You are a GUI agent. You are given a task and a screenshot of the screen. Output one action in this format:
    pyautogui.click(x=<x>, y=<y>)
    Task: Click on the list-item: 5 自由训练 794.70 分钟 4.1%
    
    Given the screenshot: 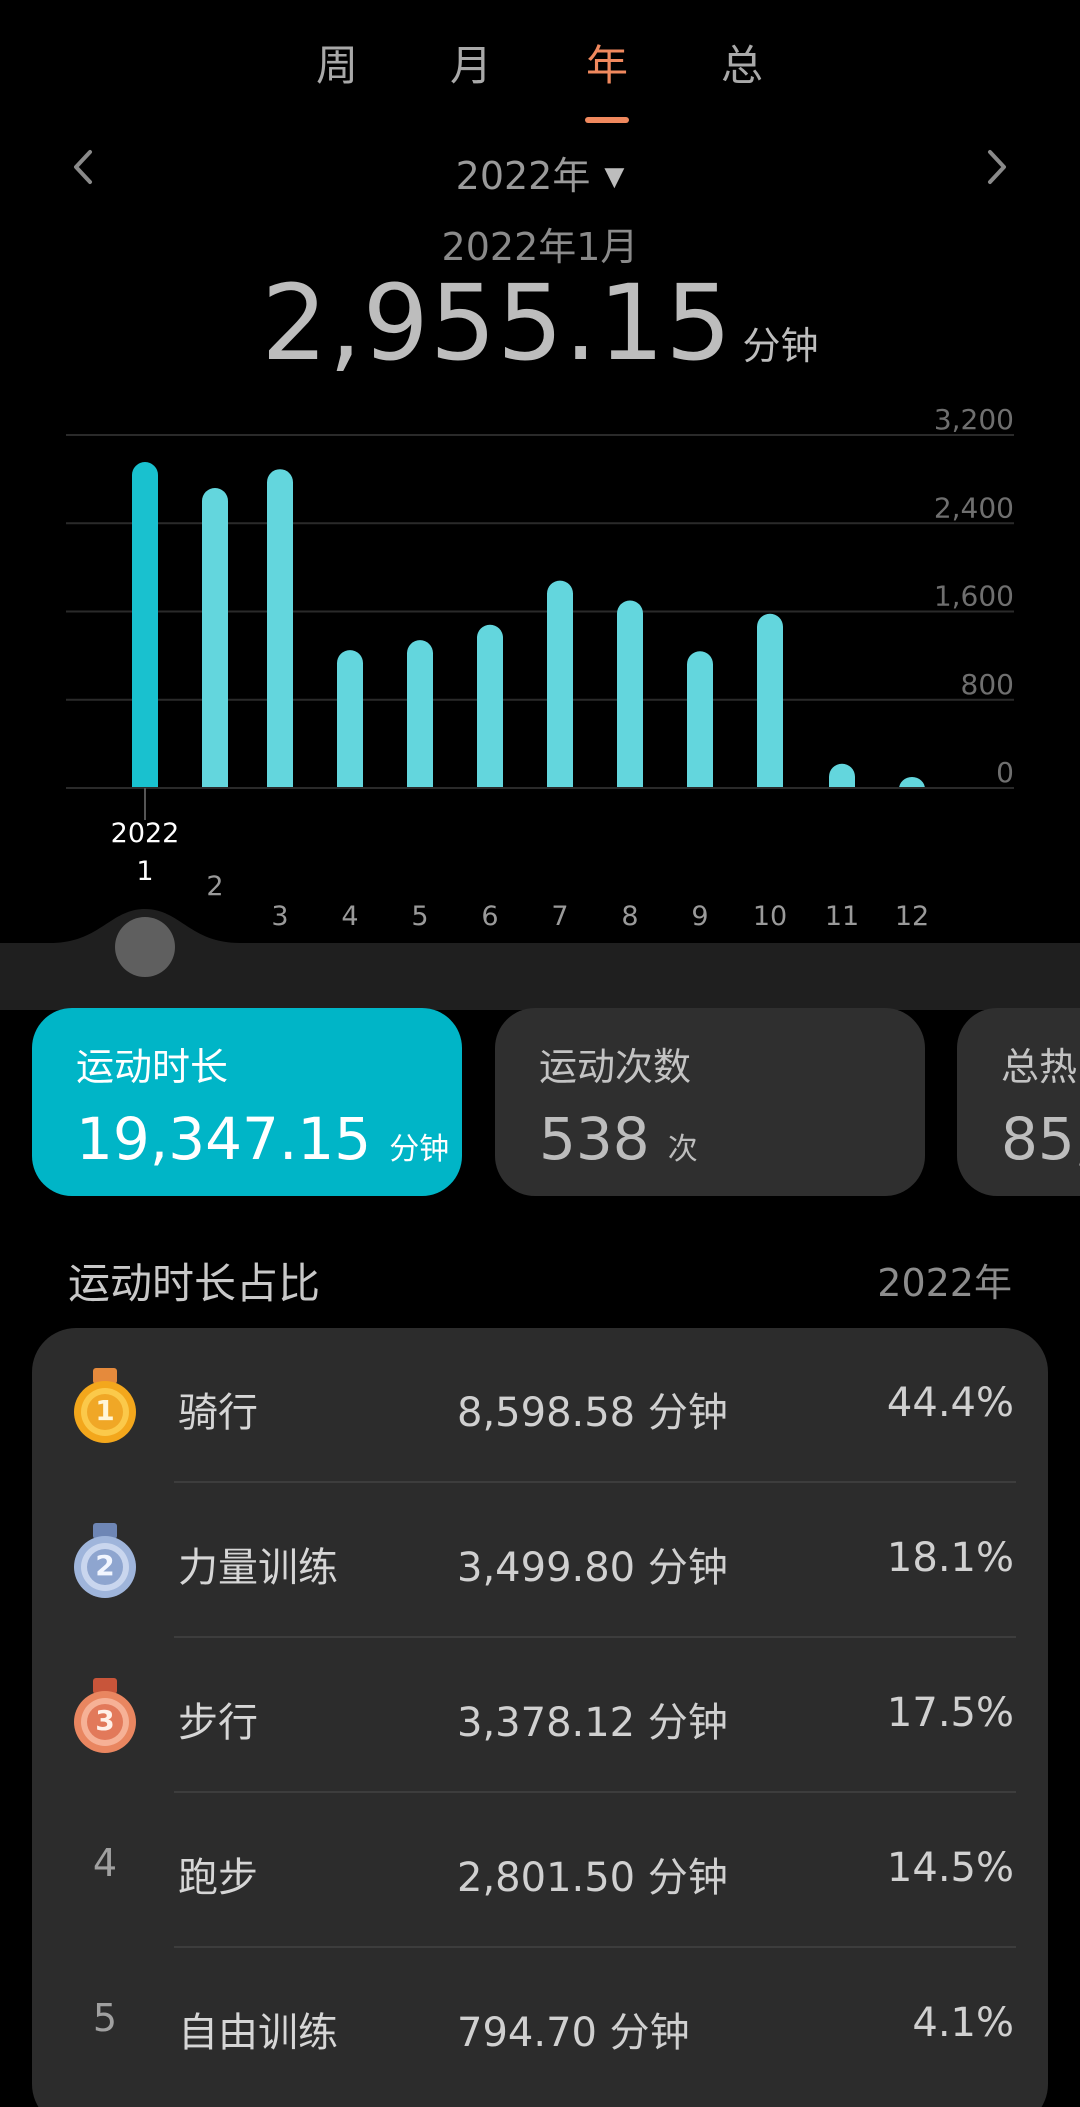 What is the action you would take?
    pyautogui.click(x=540, y=2025)
    